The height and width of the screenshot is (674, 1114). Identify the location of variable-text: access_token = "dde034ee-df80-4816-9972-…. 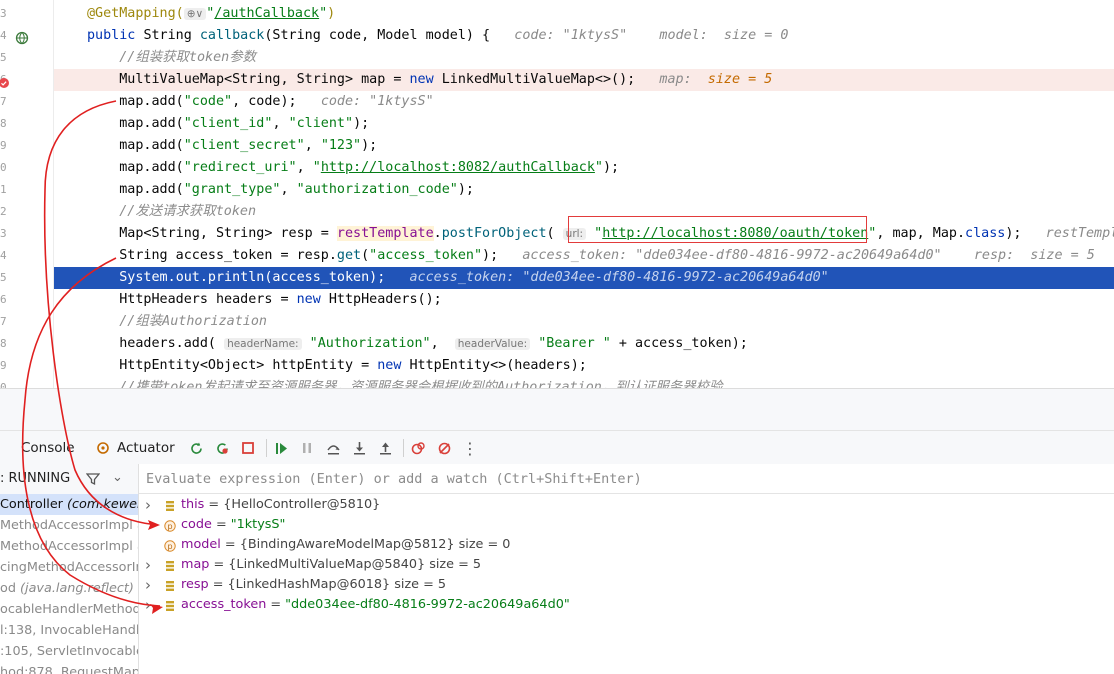
(375, 605).